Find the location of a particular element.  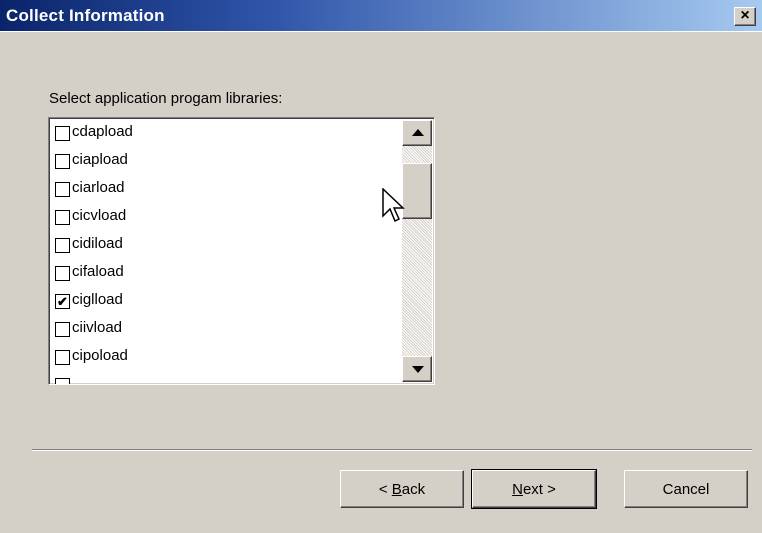

list-item: ciarload is located at coordinates (227, 193).